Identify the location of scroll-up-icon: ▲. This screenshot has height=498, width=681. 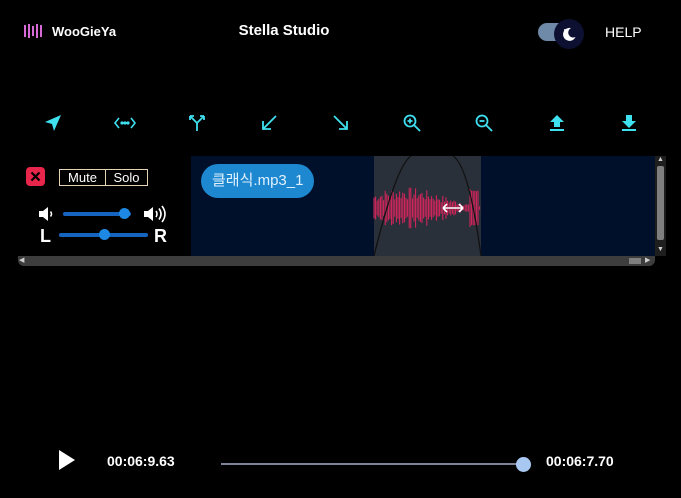
(660, 160).